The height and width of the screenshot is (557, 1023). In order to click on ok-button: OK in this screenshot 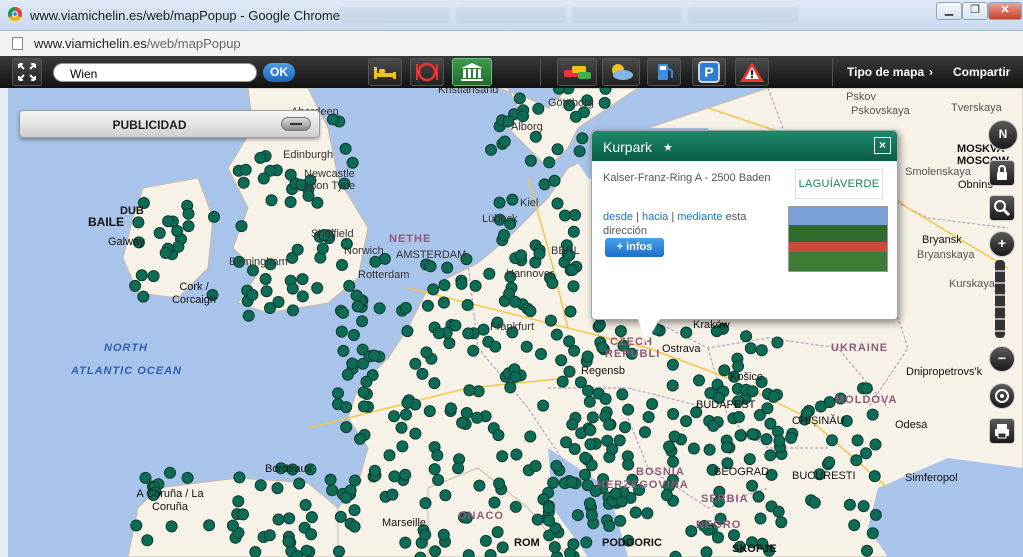, I will do `click(279, 72)`.